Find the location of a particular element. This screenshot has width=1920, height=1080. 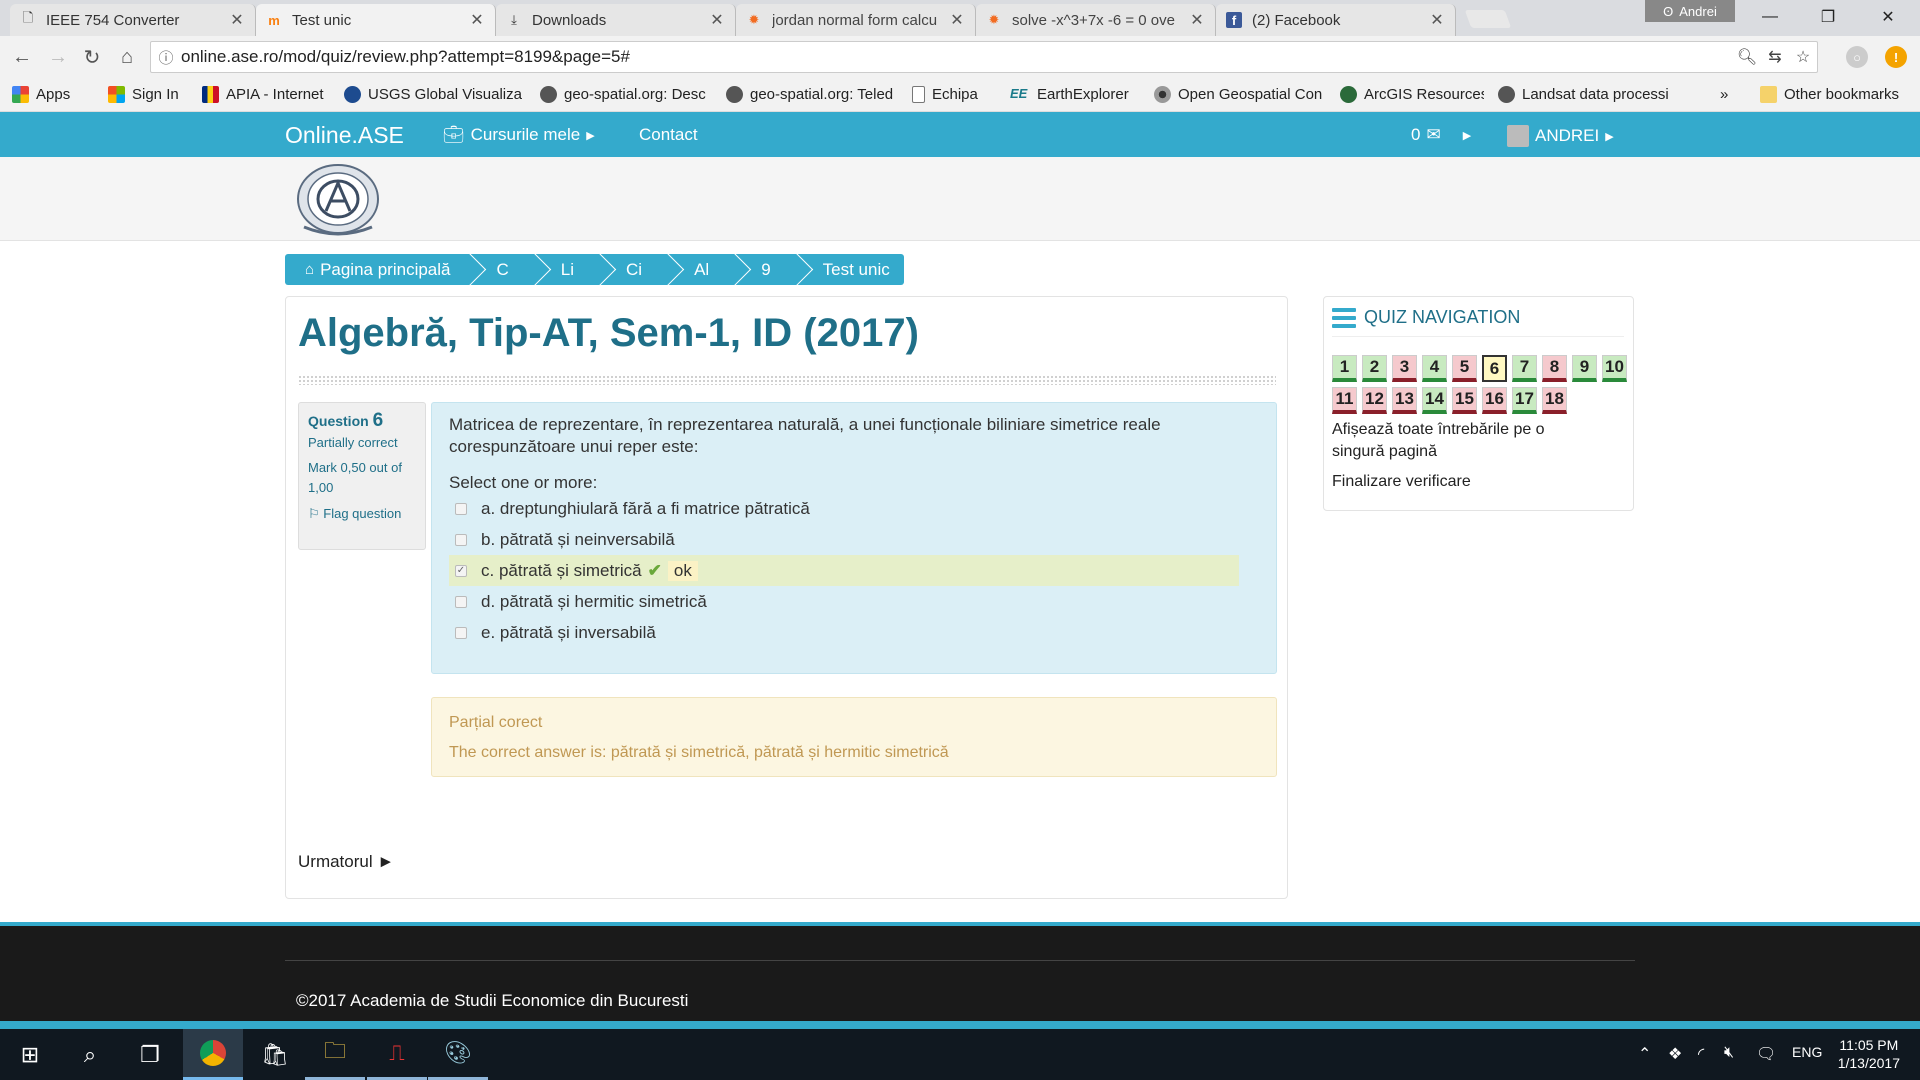

quiz-nav-button: 7 is located at coordinates (1524, 368).